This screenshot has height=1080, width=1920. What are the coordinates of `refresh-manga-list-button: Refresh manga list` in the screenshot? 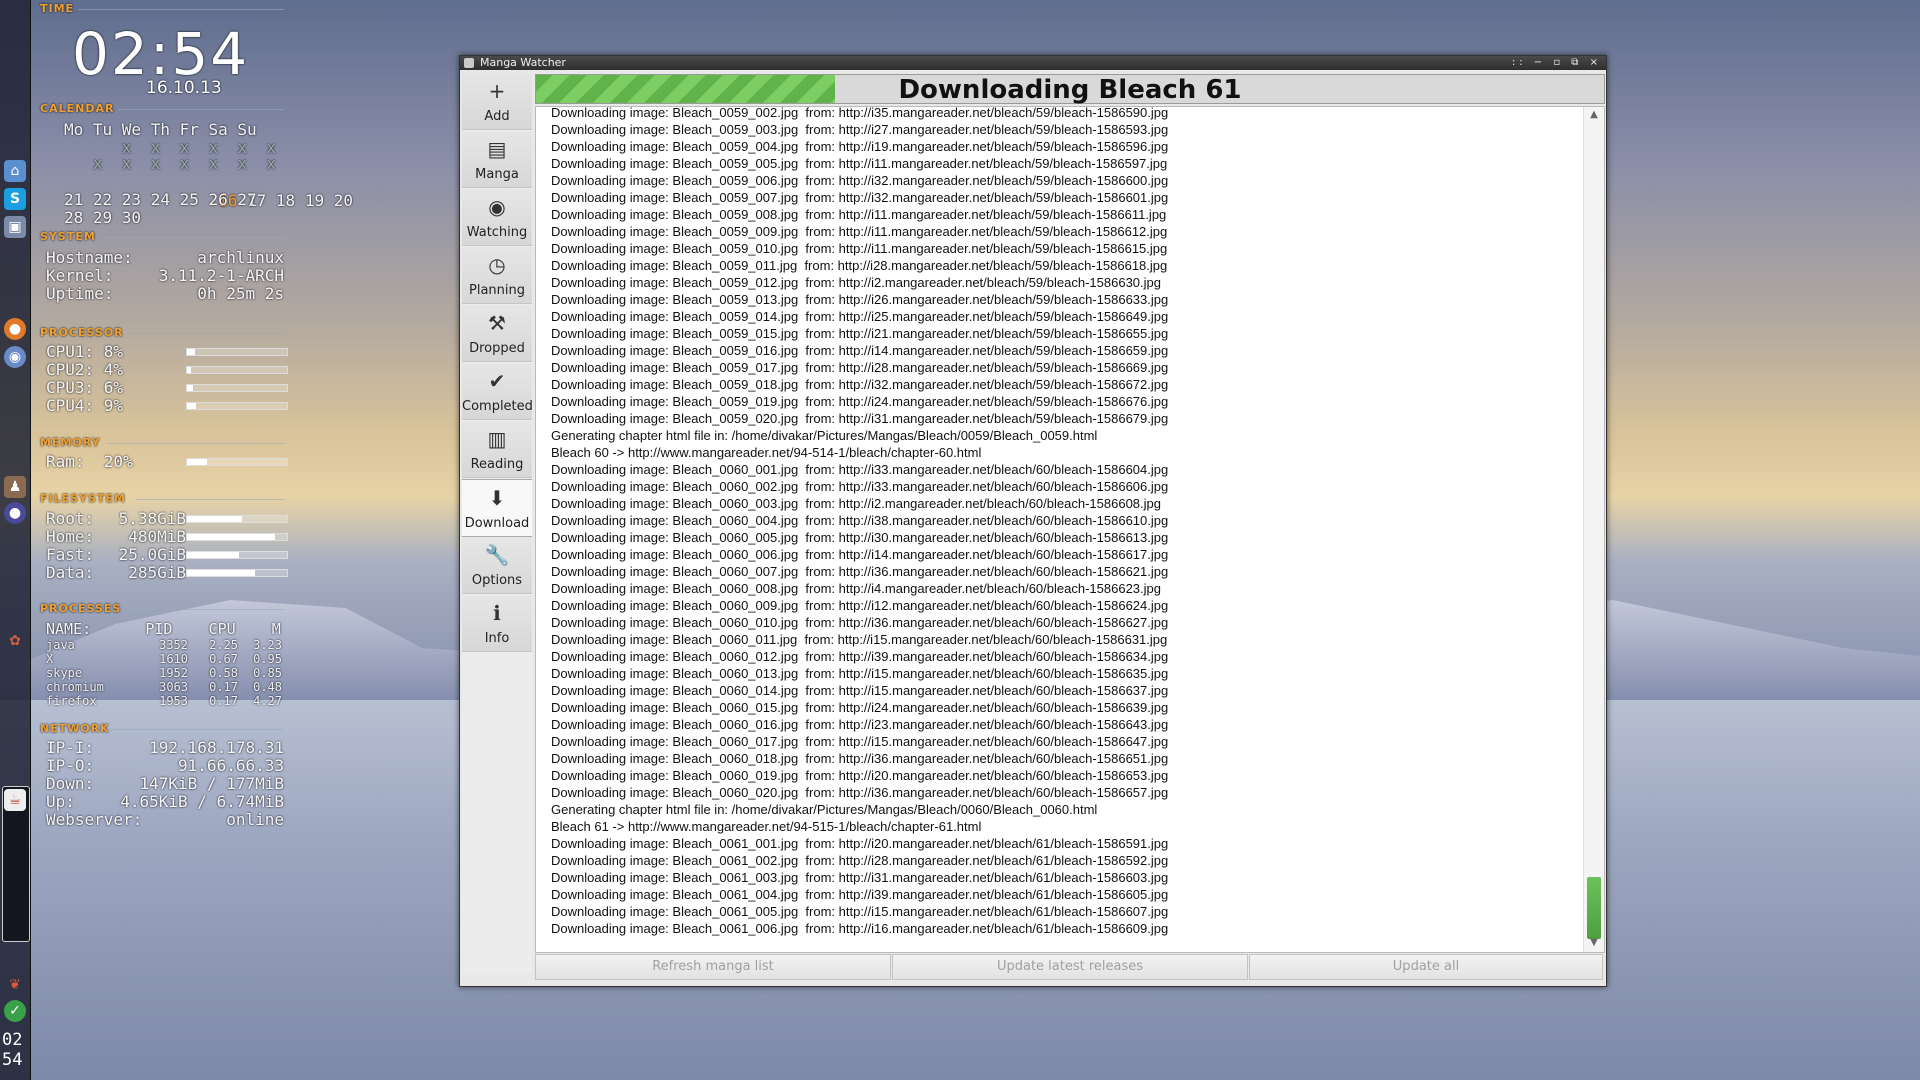 It's located at (713, 967).